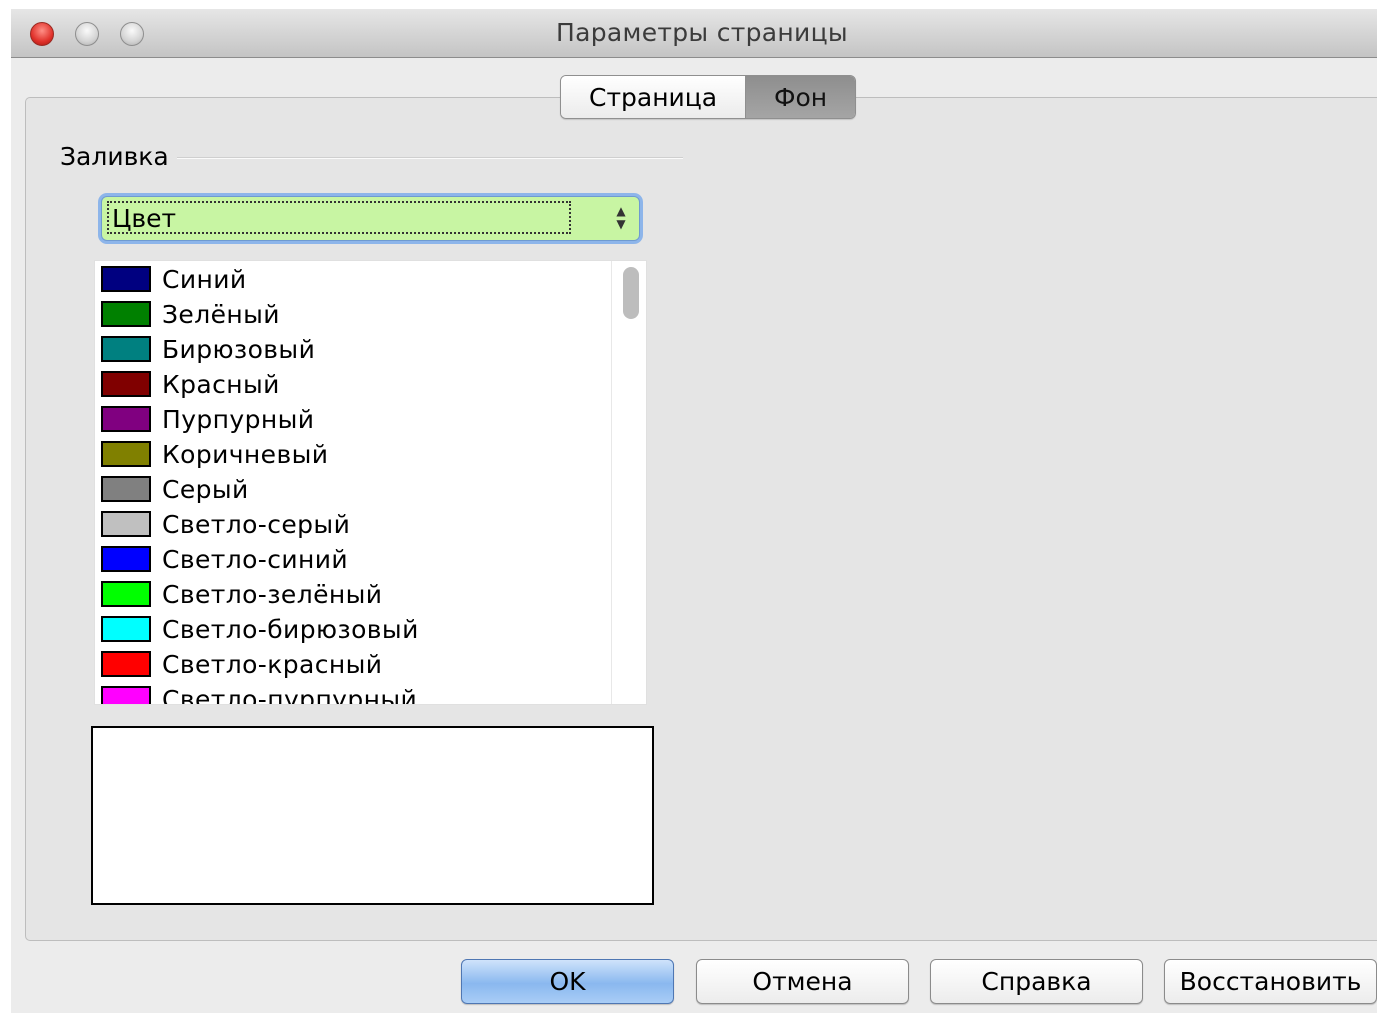 The height and width of the screenshot is (1013, 1377). Describe the element at coordinates (800, 97) in the screenshot. I see `tab-background: Фон` at that location.